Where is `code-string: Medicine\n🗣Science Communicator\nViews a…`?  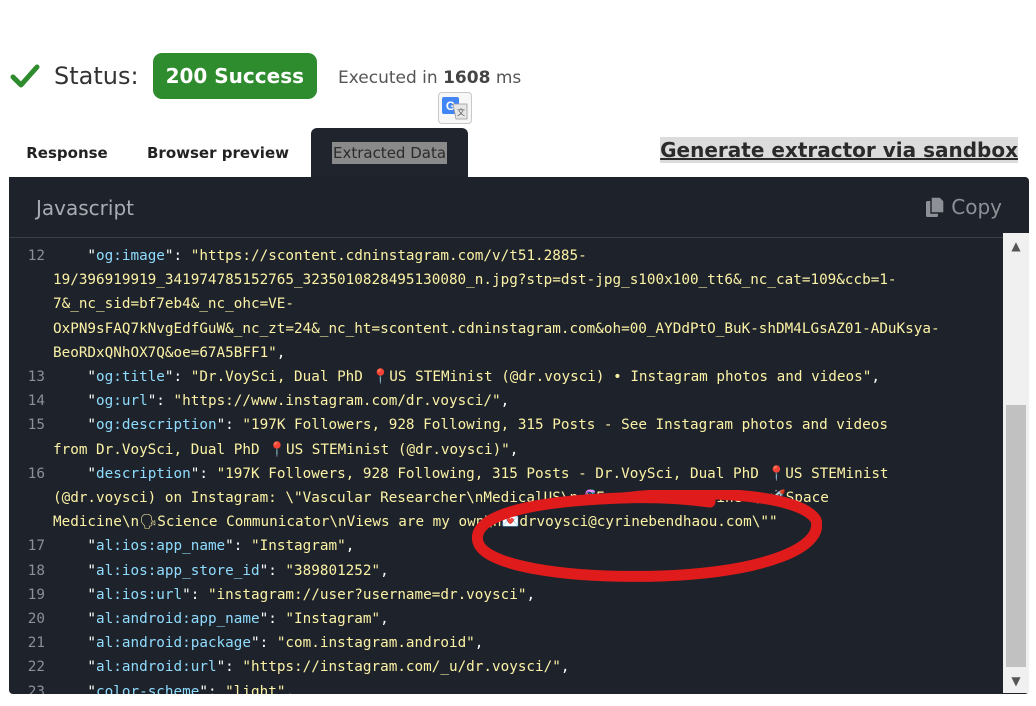 code-string: Medicine\n🗣Science Communicator\nViews a… is located at coordinates (415, 522).